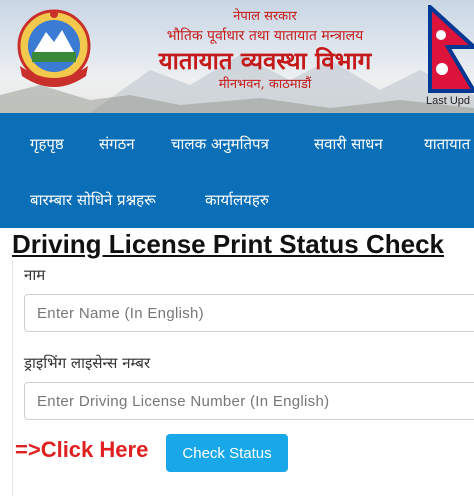 The height and width of the screenshot is (496, 474). Describe the element at coordinates (35, 275) in the screenshot. I see `name-label: नाम` at that location.